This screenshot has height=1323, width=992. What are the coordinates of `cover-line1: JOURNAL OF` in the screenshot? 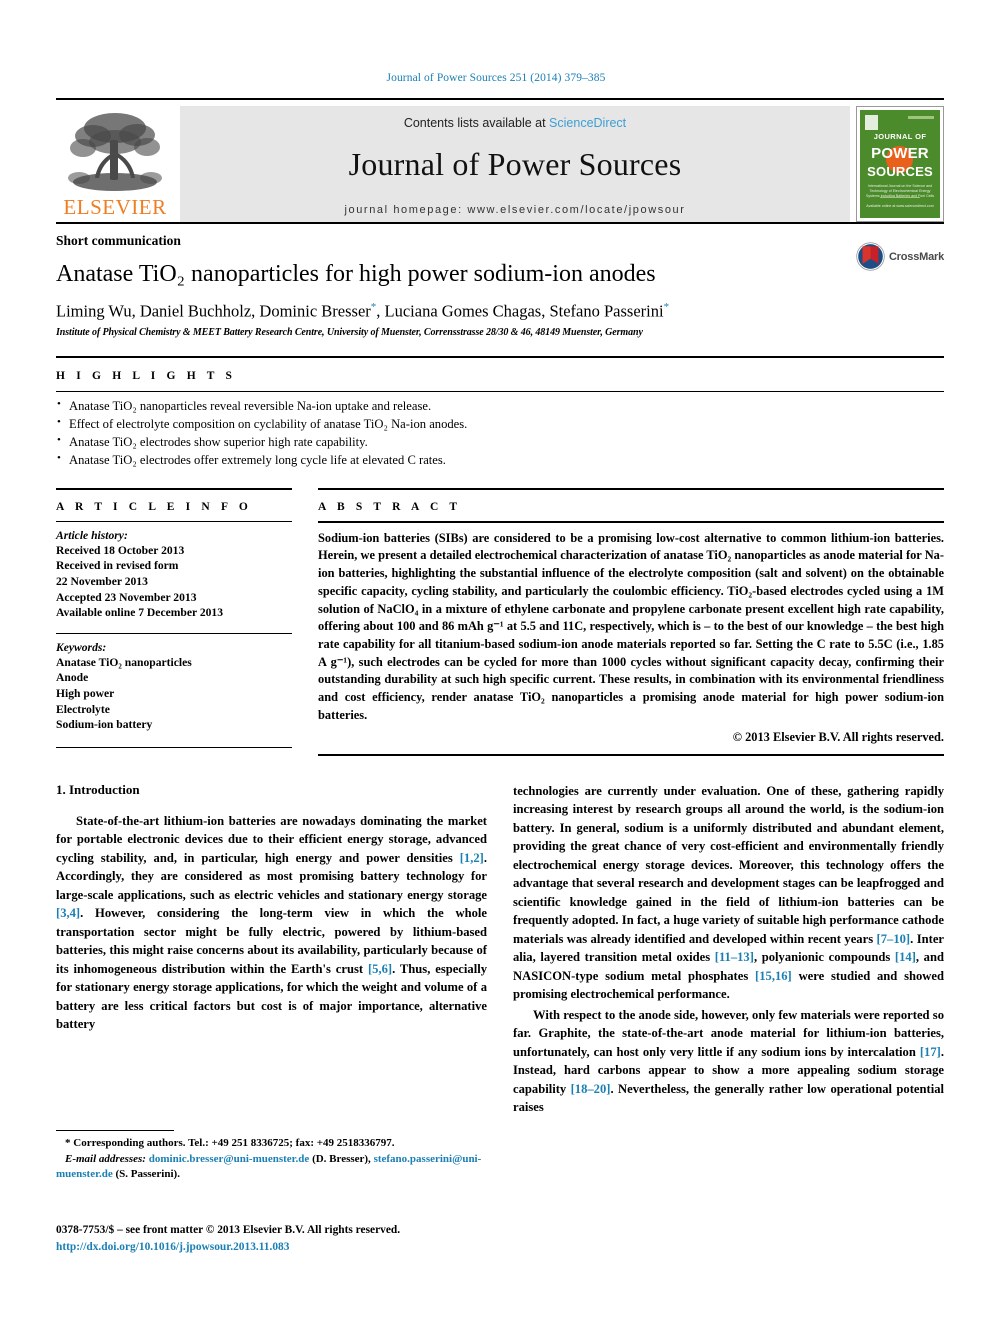 It's located at (900, 136).